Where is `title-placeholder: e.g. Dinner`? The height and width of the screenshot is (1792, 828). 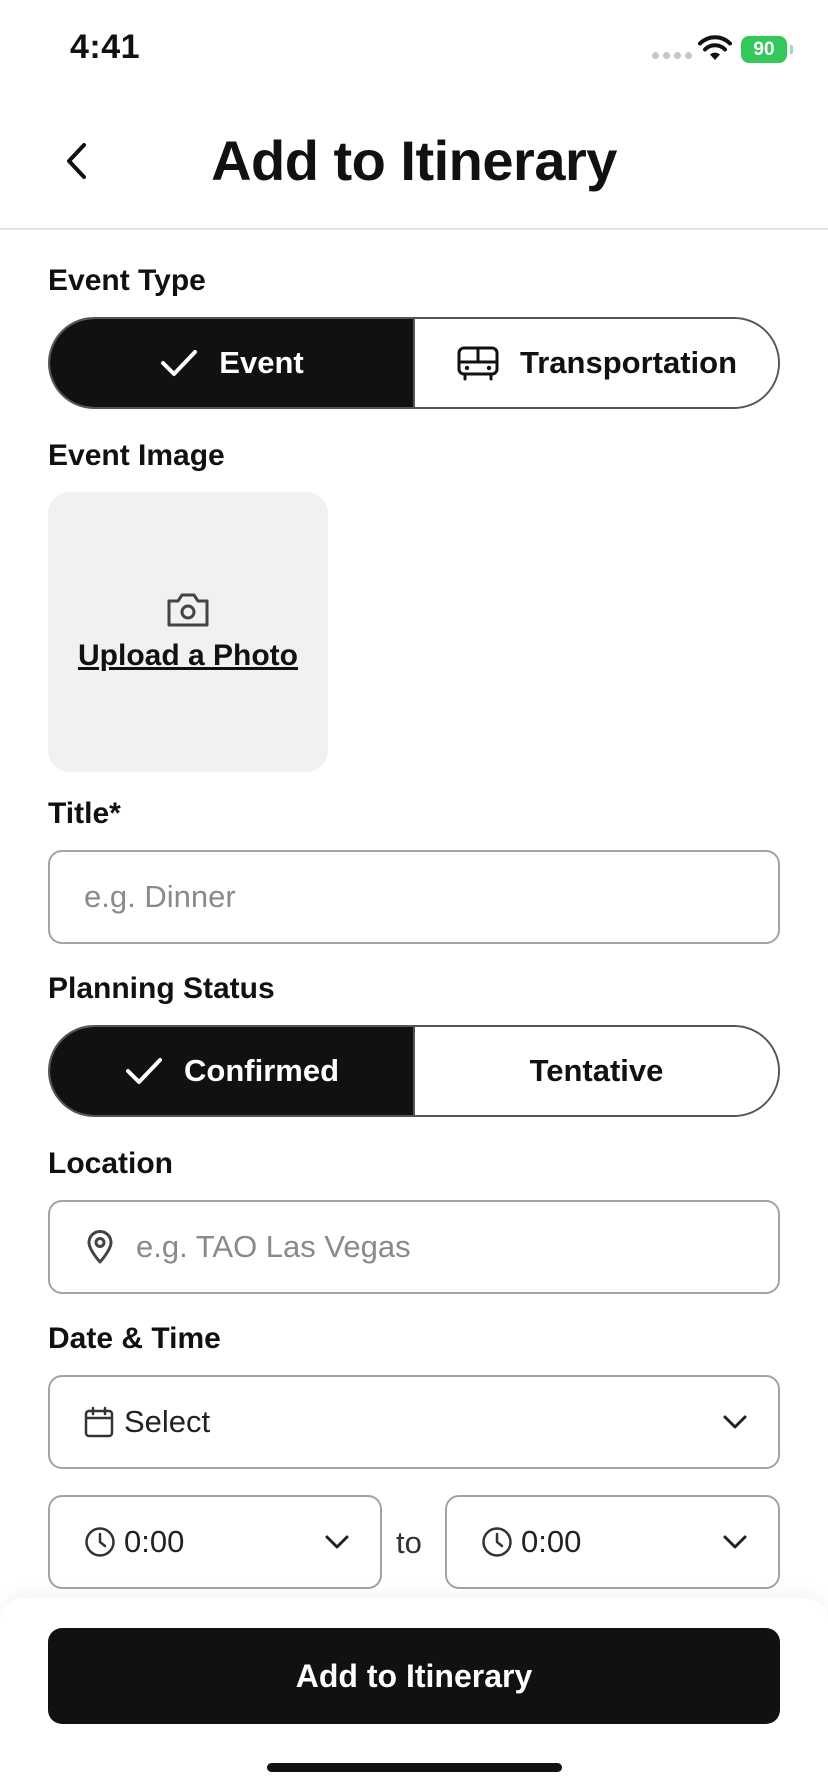
title-placeholder: e.g. Dinner is located at coordinates (160, 896).